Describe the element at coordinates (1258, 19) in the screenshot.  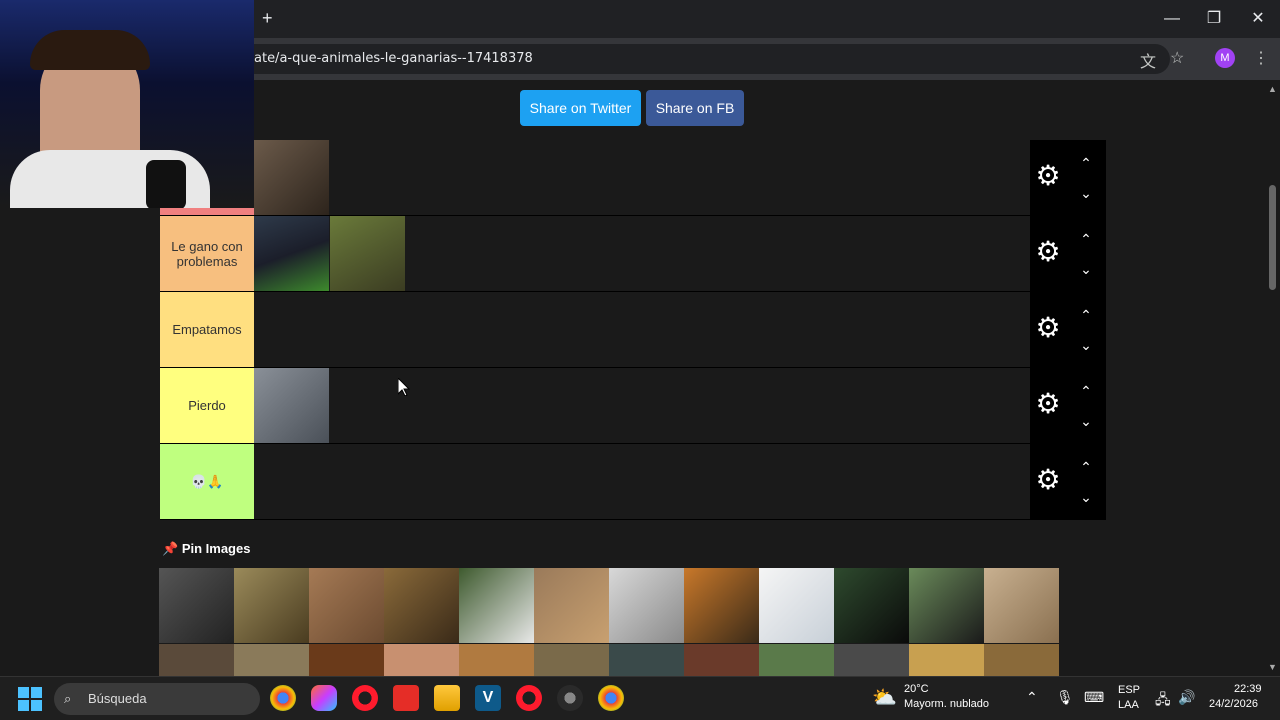
I see `close-button: ✕` at that location.